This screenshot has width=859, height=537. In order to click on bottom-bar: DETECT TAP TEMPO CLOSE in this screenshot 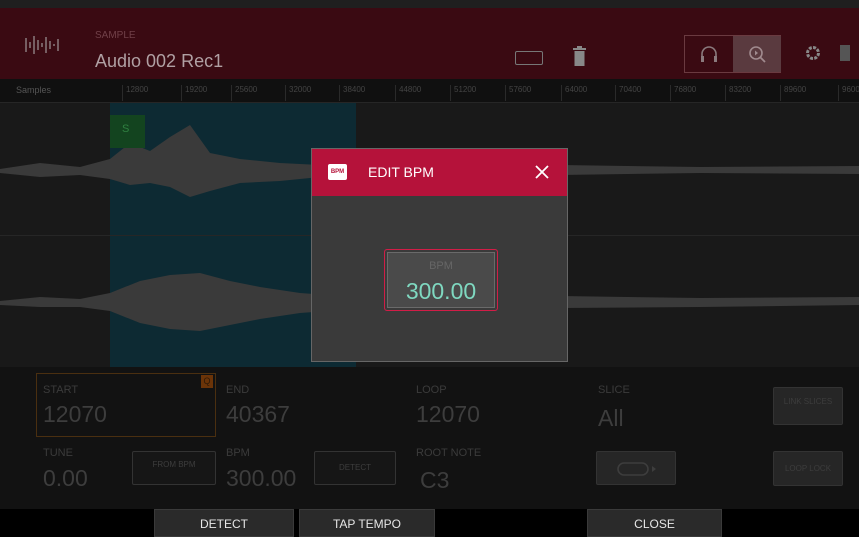, I will do `click(429, 523)`.